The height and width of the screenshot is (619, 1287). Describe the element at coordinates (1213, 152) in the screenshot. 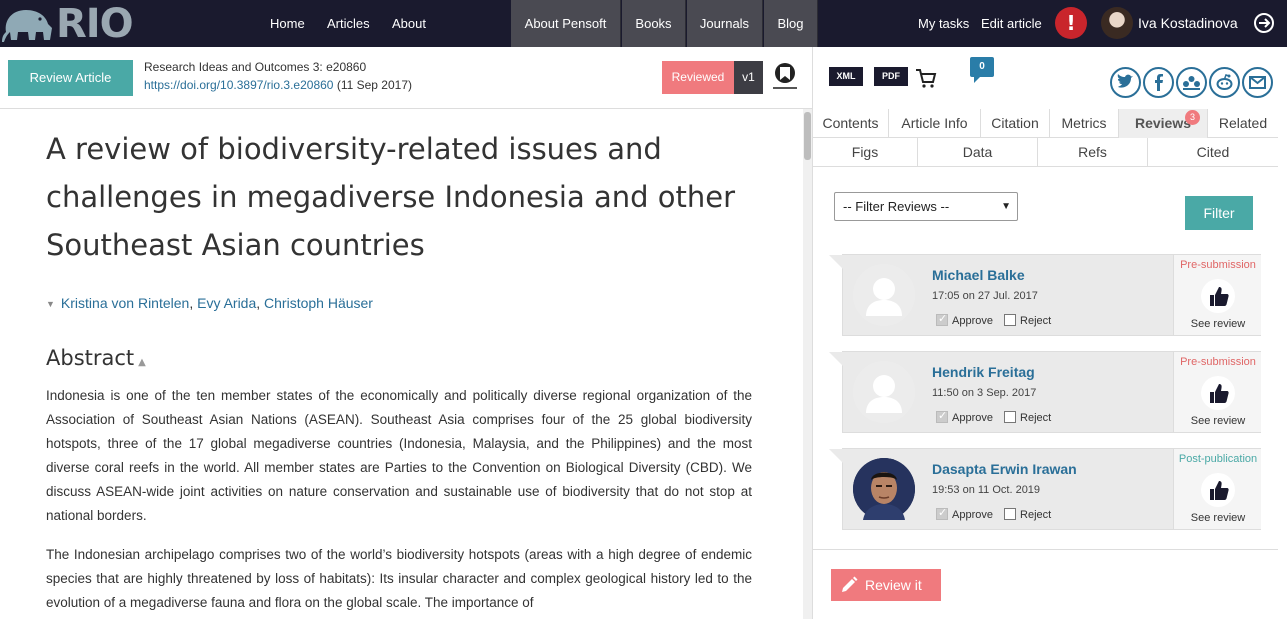

I see `tab-cited: Cited` at that location.